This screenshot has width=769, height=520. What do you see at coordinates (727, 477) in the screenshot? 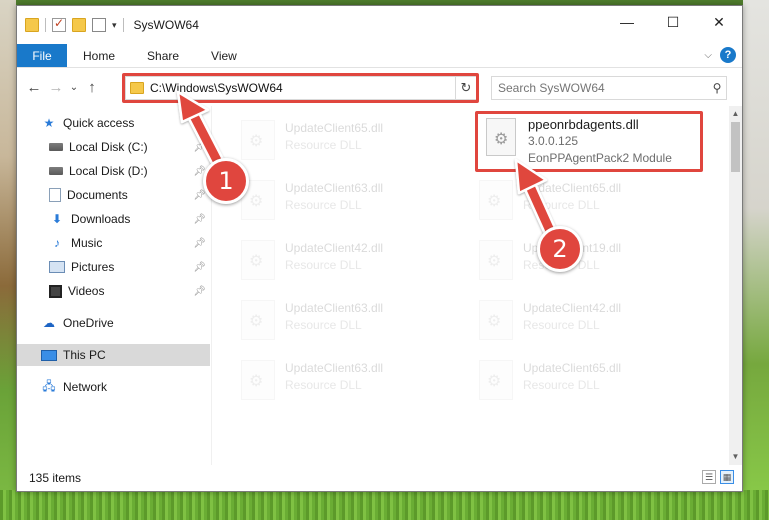
I see `tiles-view-icon: ▦` at bounding box center [727, 477].